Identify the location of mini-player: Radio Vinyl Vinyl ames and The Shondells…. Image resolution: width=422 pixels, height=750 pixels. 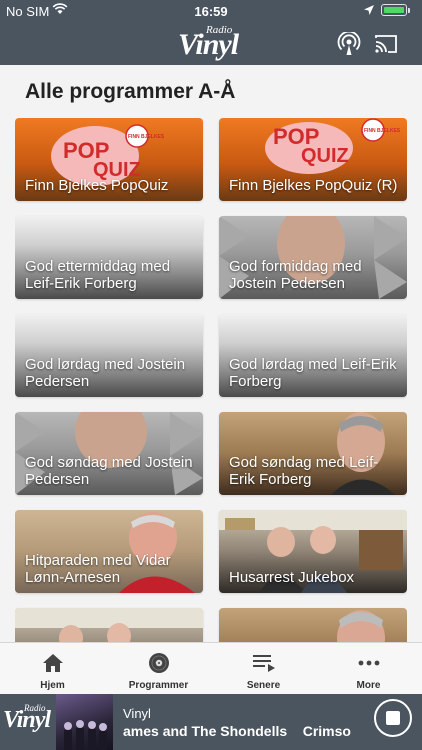
(211, 722).